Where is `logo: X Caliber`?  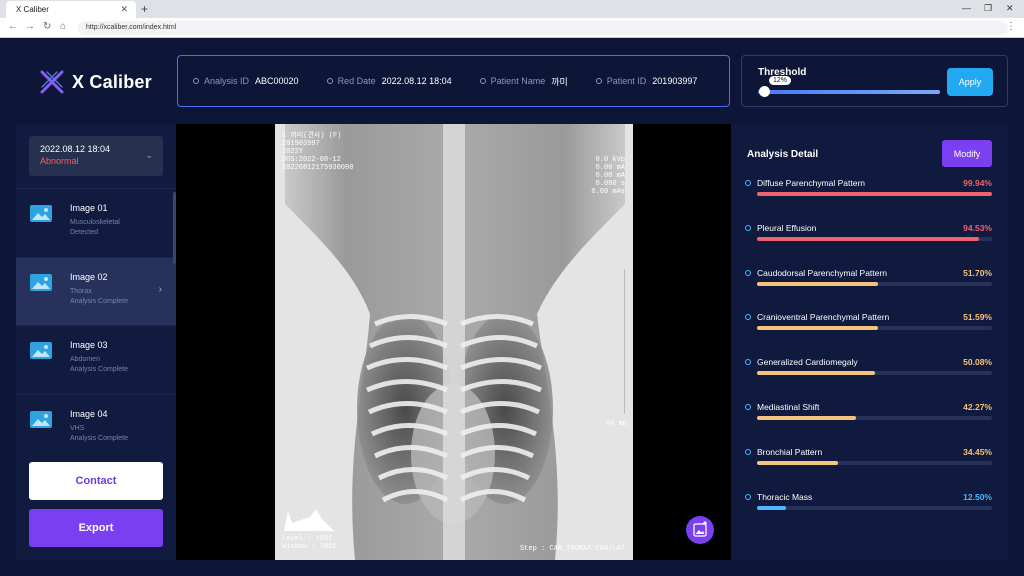
logo: X Caliber is located at coordinates (95, 82).